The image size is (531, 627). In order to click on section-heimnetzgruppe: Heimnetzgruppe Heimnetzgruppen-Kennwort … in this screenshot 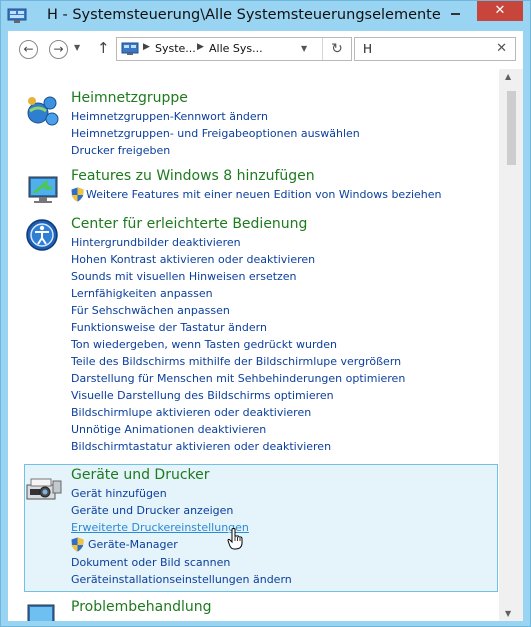, I will do `click(261, 124)`.